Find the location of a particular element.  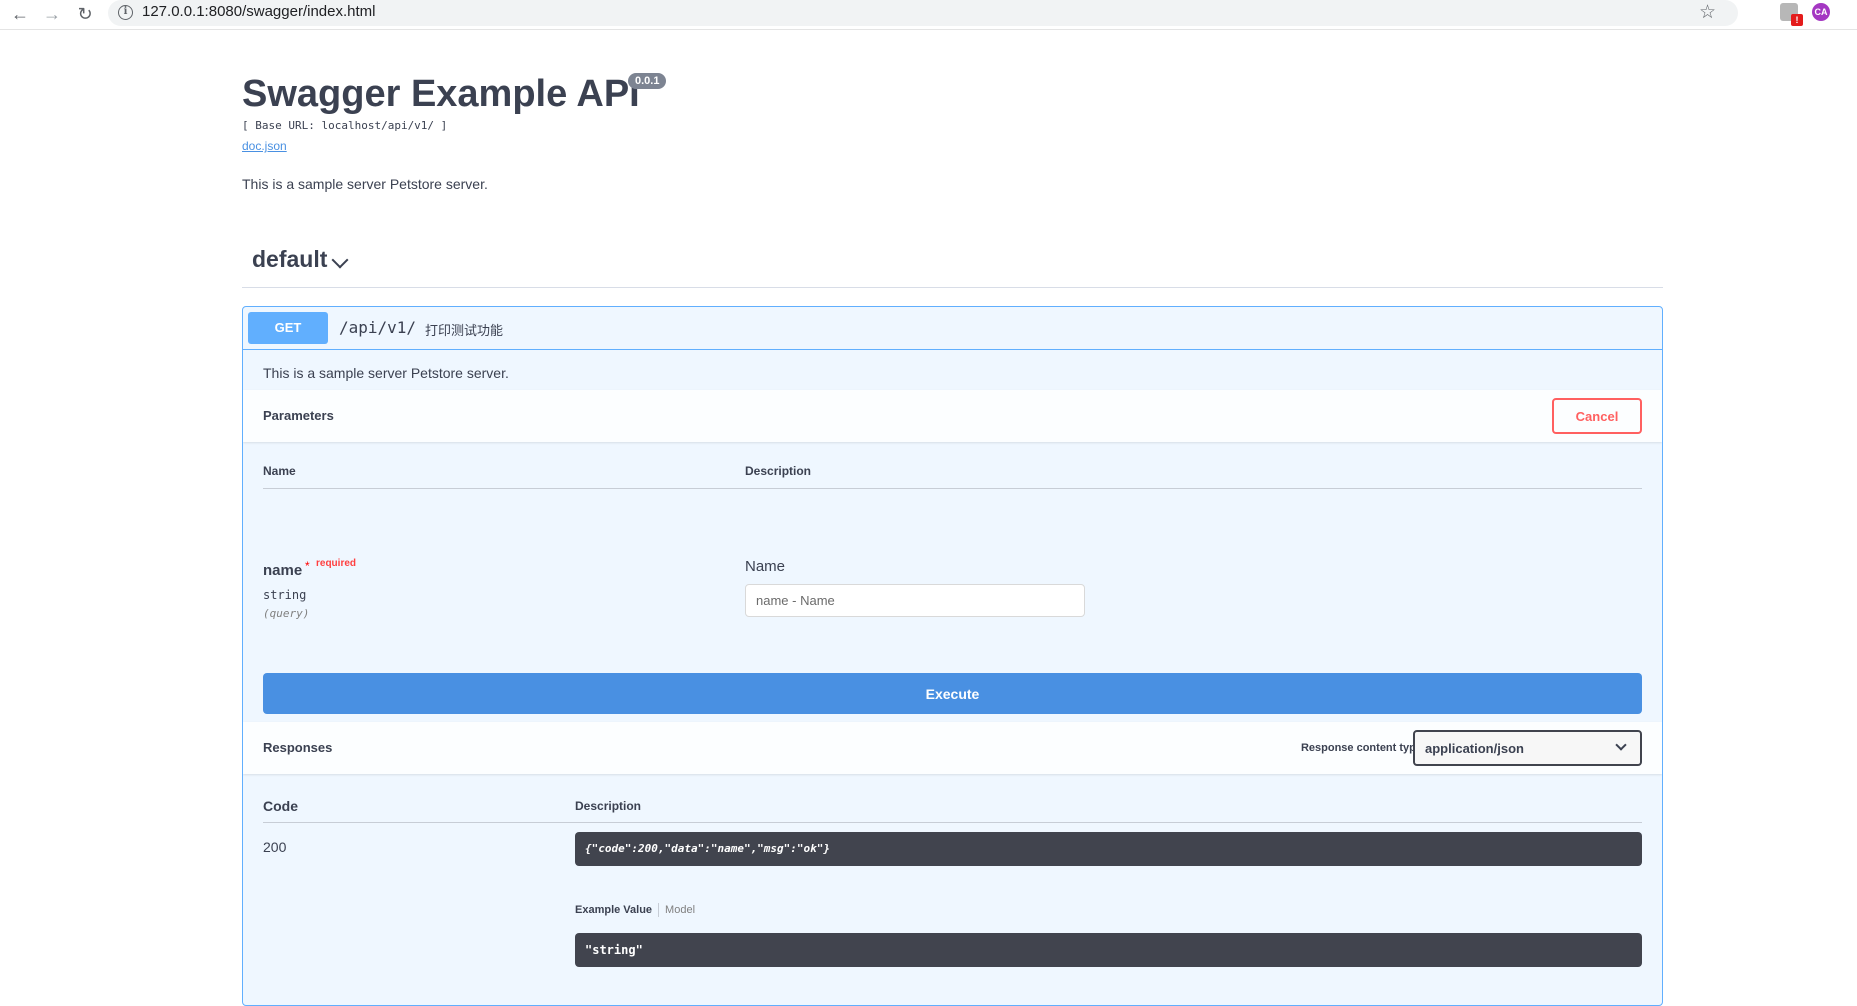

example-tabs: Example Value Model is located at coordinates (635, 910).